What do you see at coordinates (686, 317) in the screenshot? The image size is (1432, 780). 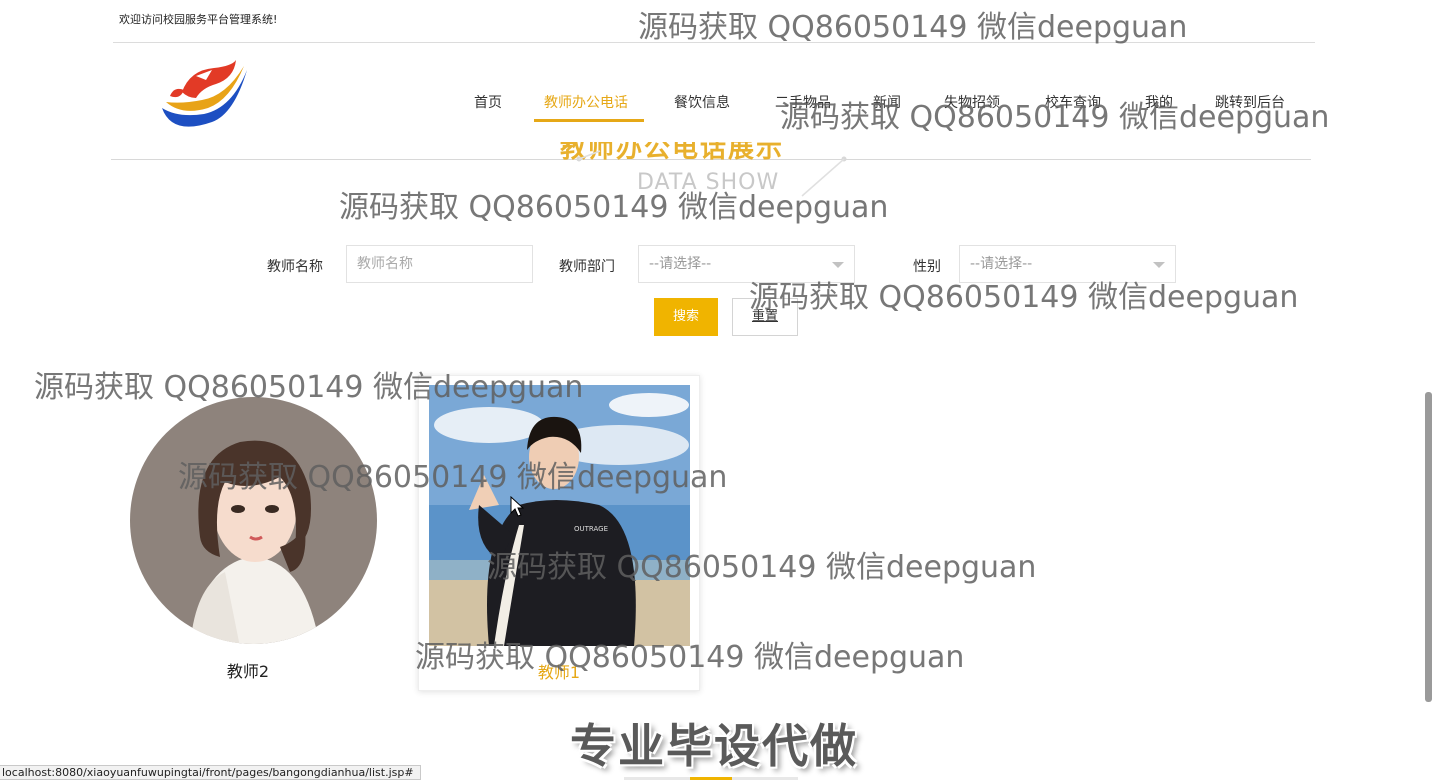 I see `search-button: 搜索` at bounding box center [686, 317].